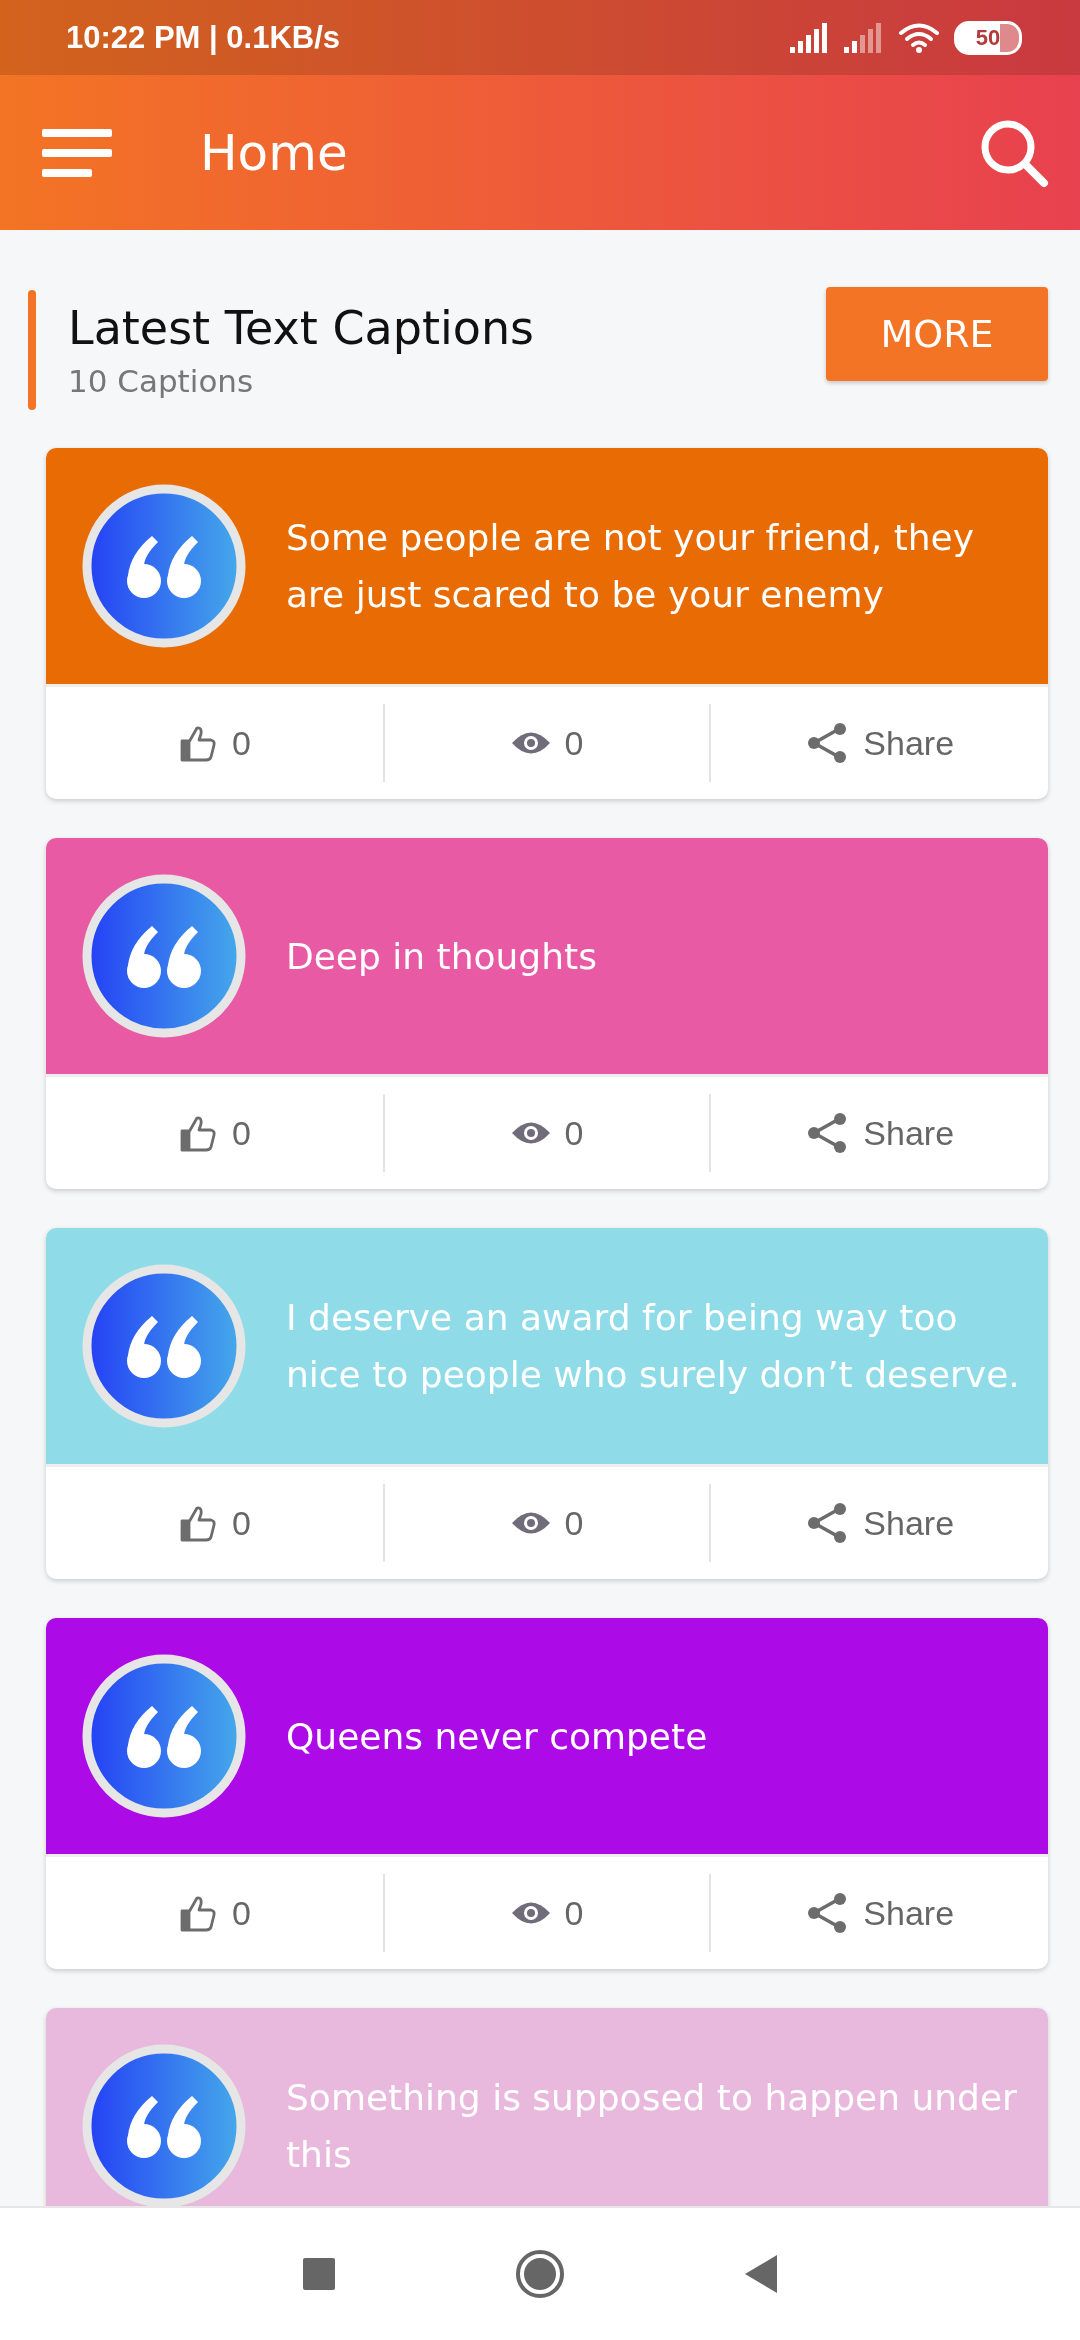  I want to click on caption-text: Some people are not your friend, they are just scared to be your enemy, so click(631, 566).